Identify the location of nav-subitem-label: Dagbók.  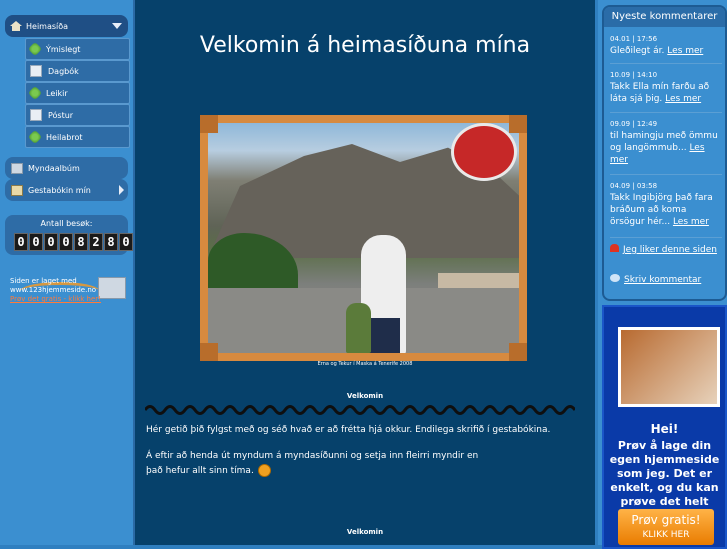
(63, 71).